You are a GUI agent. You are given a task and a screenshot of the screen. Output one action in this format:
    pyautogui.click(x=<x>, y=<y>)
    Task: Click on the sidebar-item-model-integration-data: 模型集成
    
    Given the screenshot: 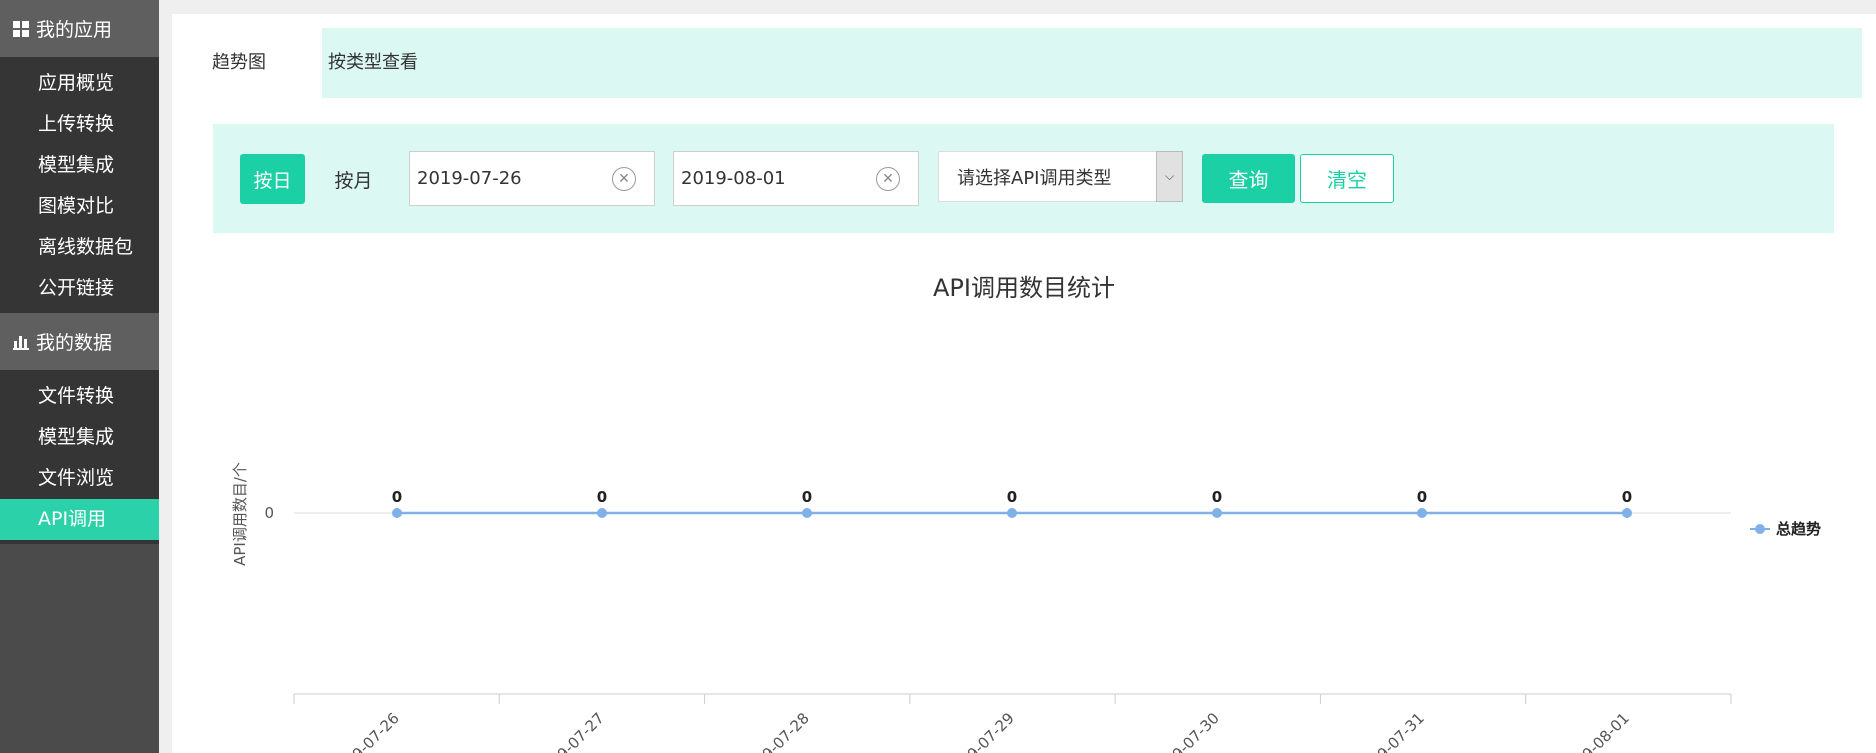 What is the action you would take?
    pyautogui.click(x=79, y=437)
    